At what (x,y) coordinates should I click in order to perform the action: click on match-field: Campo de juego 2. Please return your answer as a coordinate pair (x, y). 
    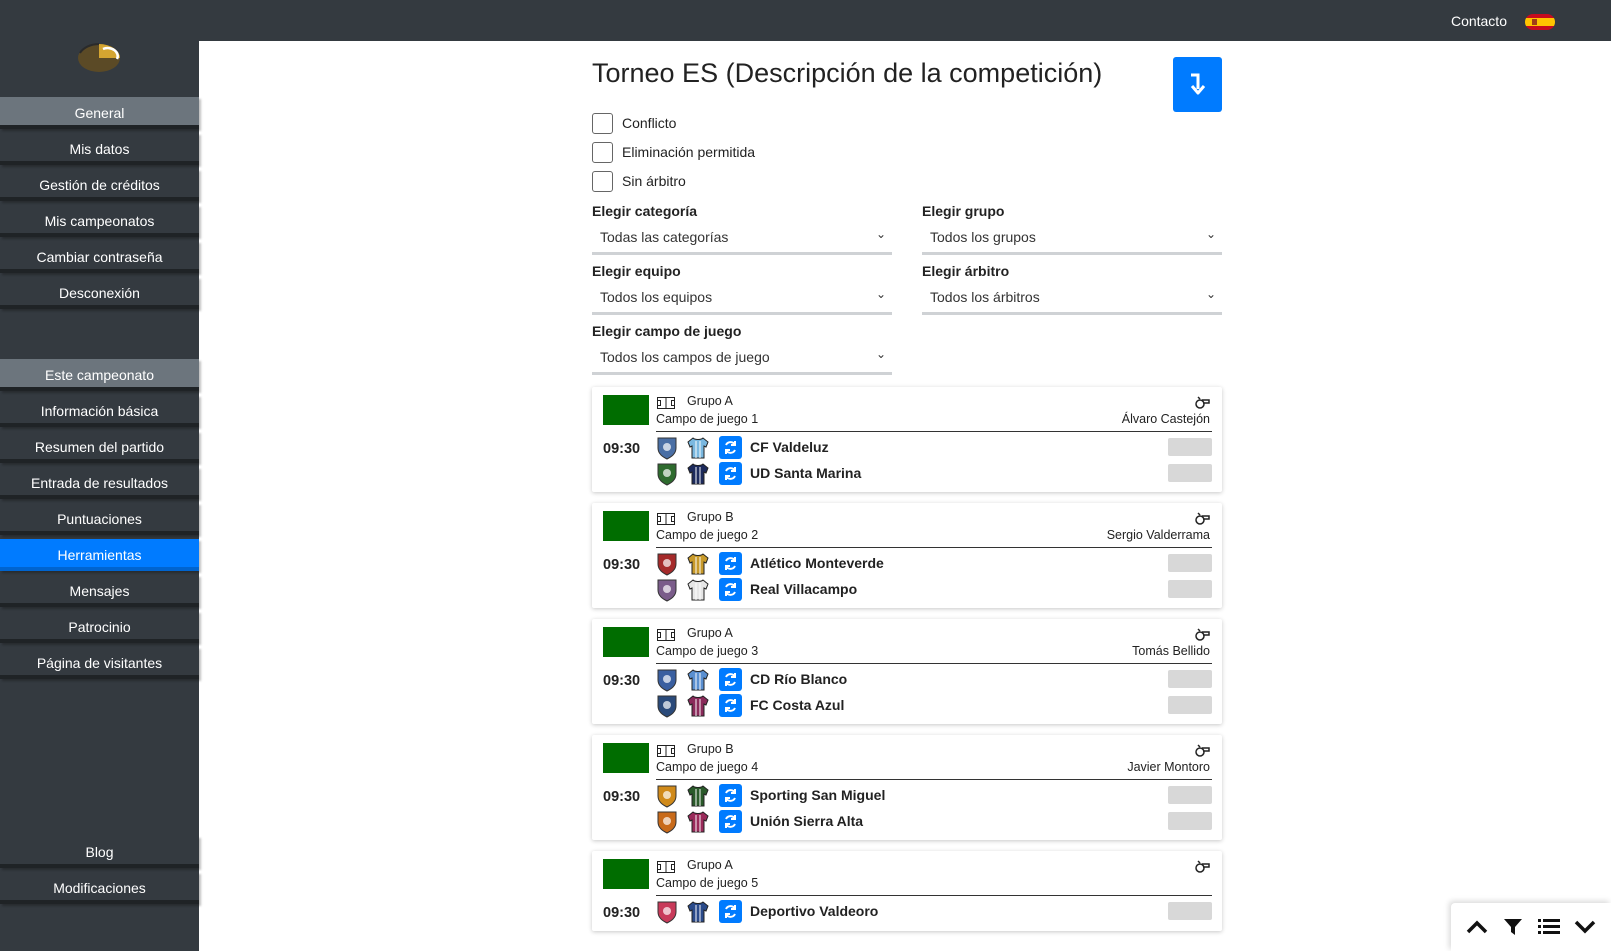
    Looking at the image, I should click on (707, 535).